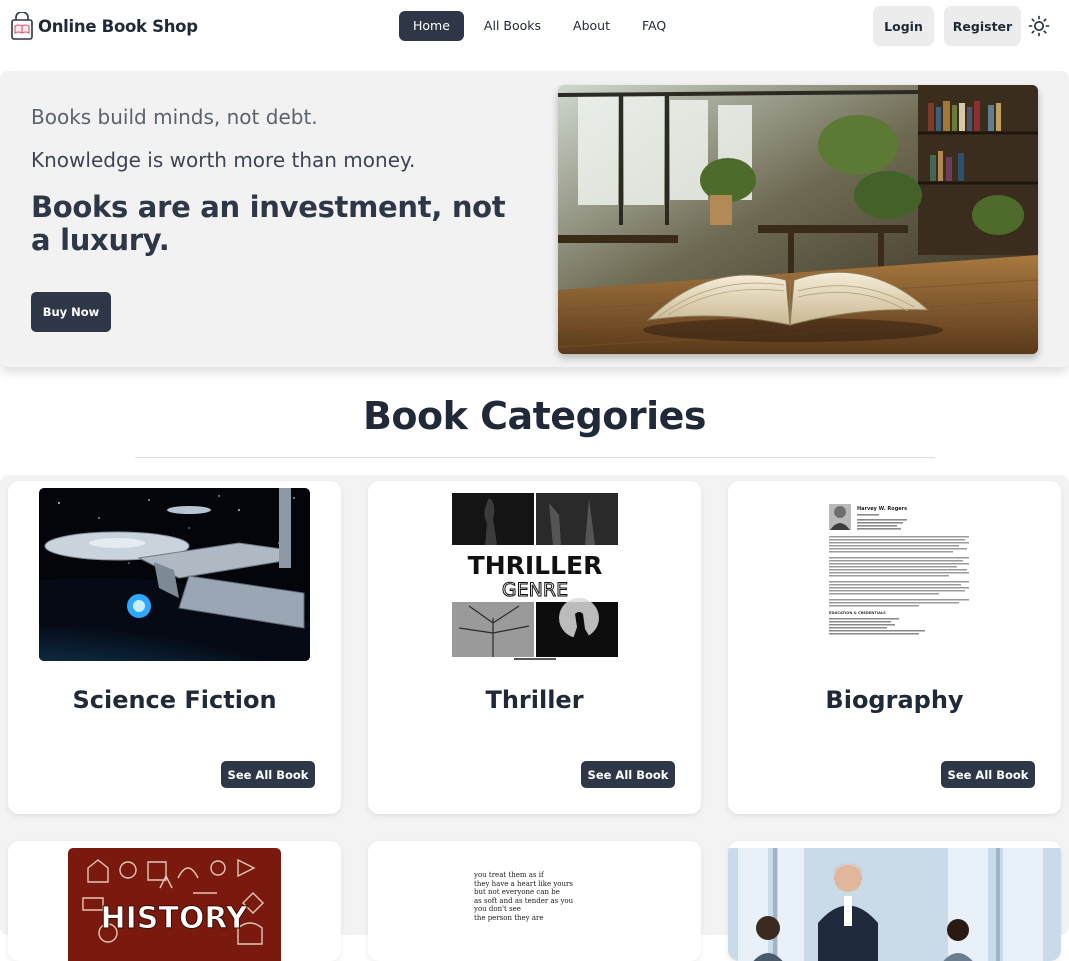 The width and height of the screenshot is (1069, 961). I want to click on register-button: Register, so click(982, 26).